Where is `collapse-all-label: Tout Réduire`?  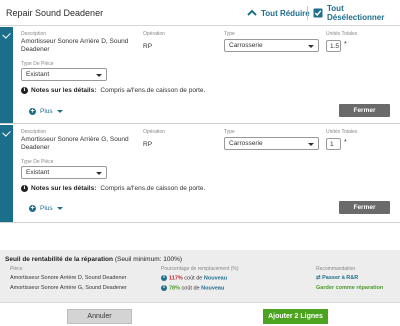 collapse-all-label: Tout Réduire is located at coordinates (285, 13).